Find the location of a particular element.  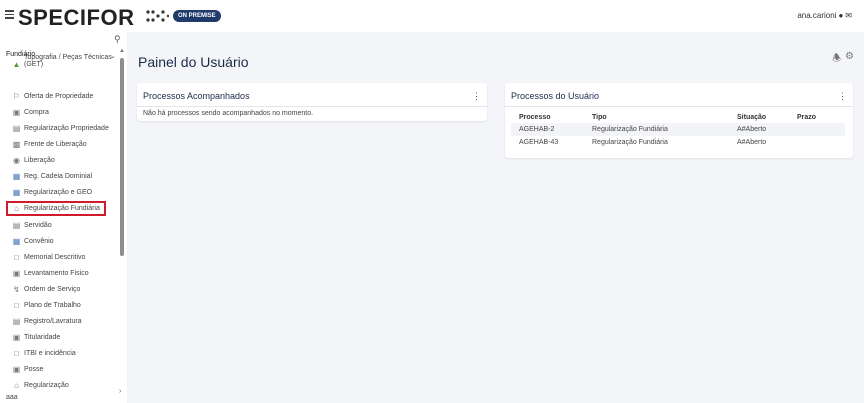

sidebar-item-oferta: ⚐ Oferta de Propriedade is located at coordinates (52, 96).